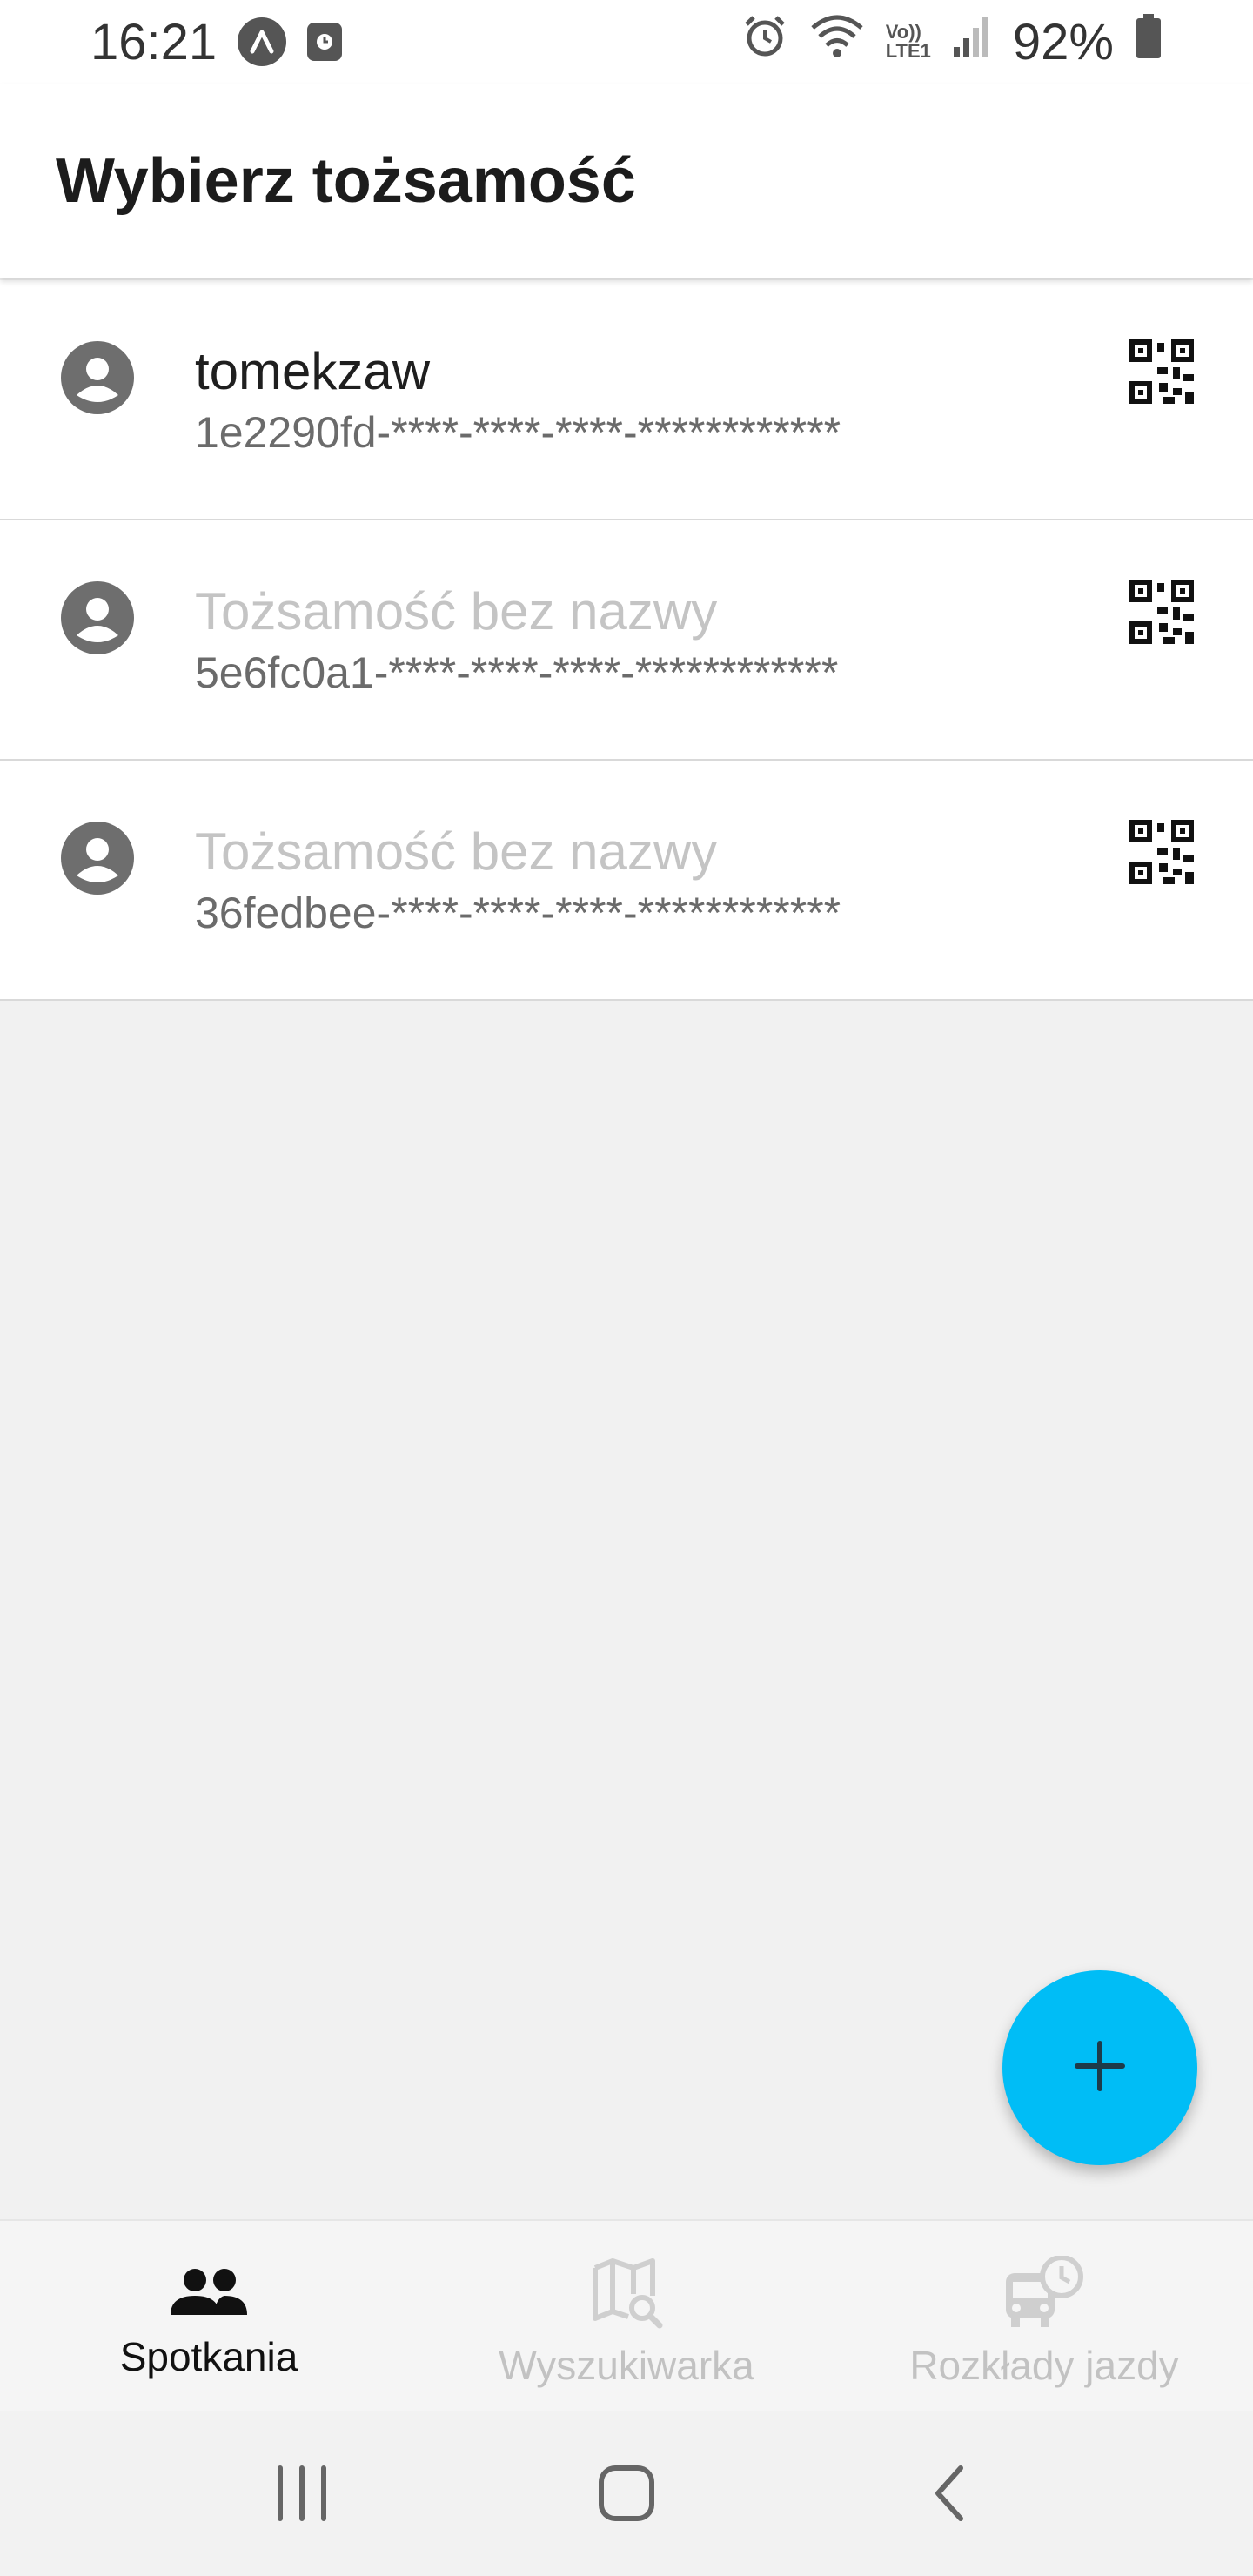 This screenshot has width=1253, height=2576. I want to click on back-icon, so click(951, 2493).